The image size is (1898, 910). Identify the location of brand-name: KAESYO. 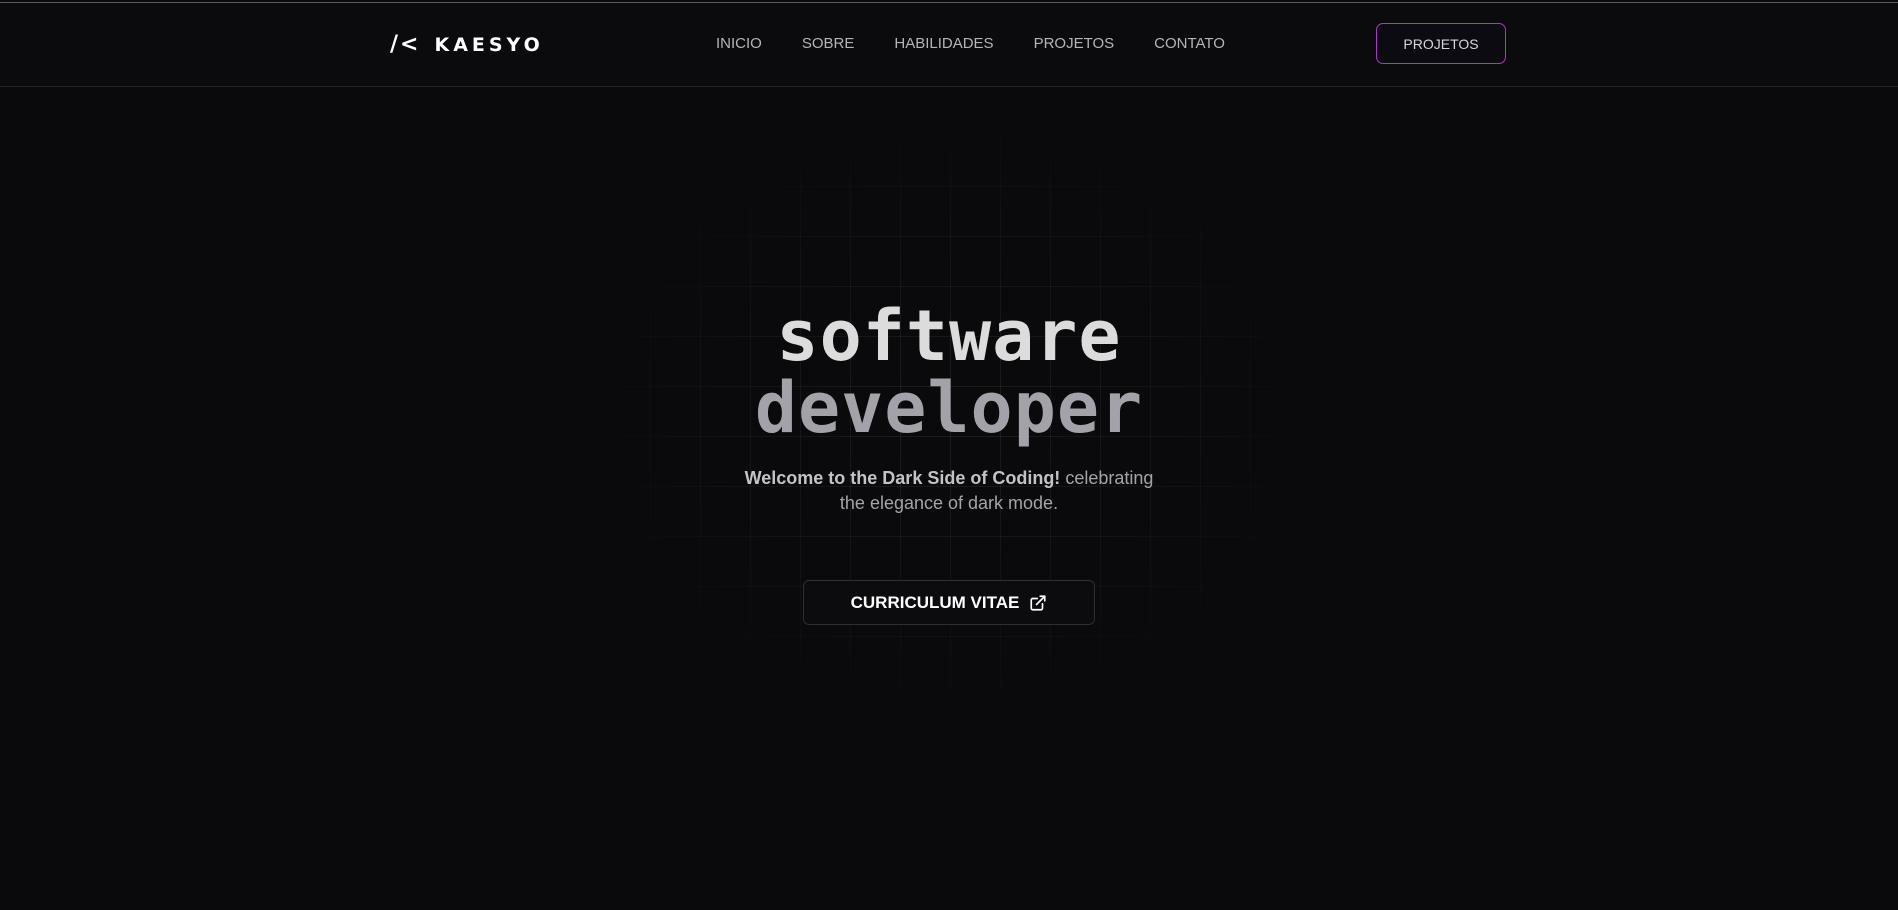
(489, 45).